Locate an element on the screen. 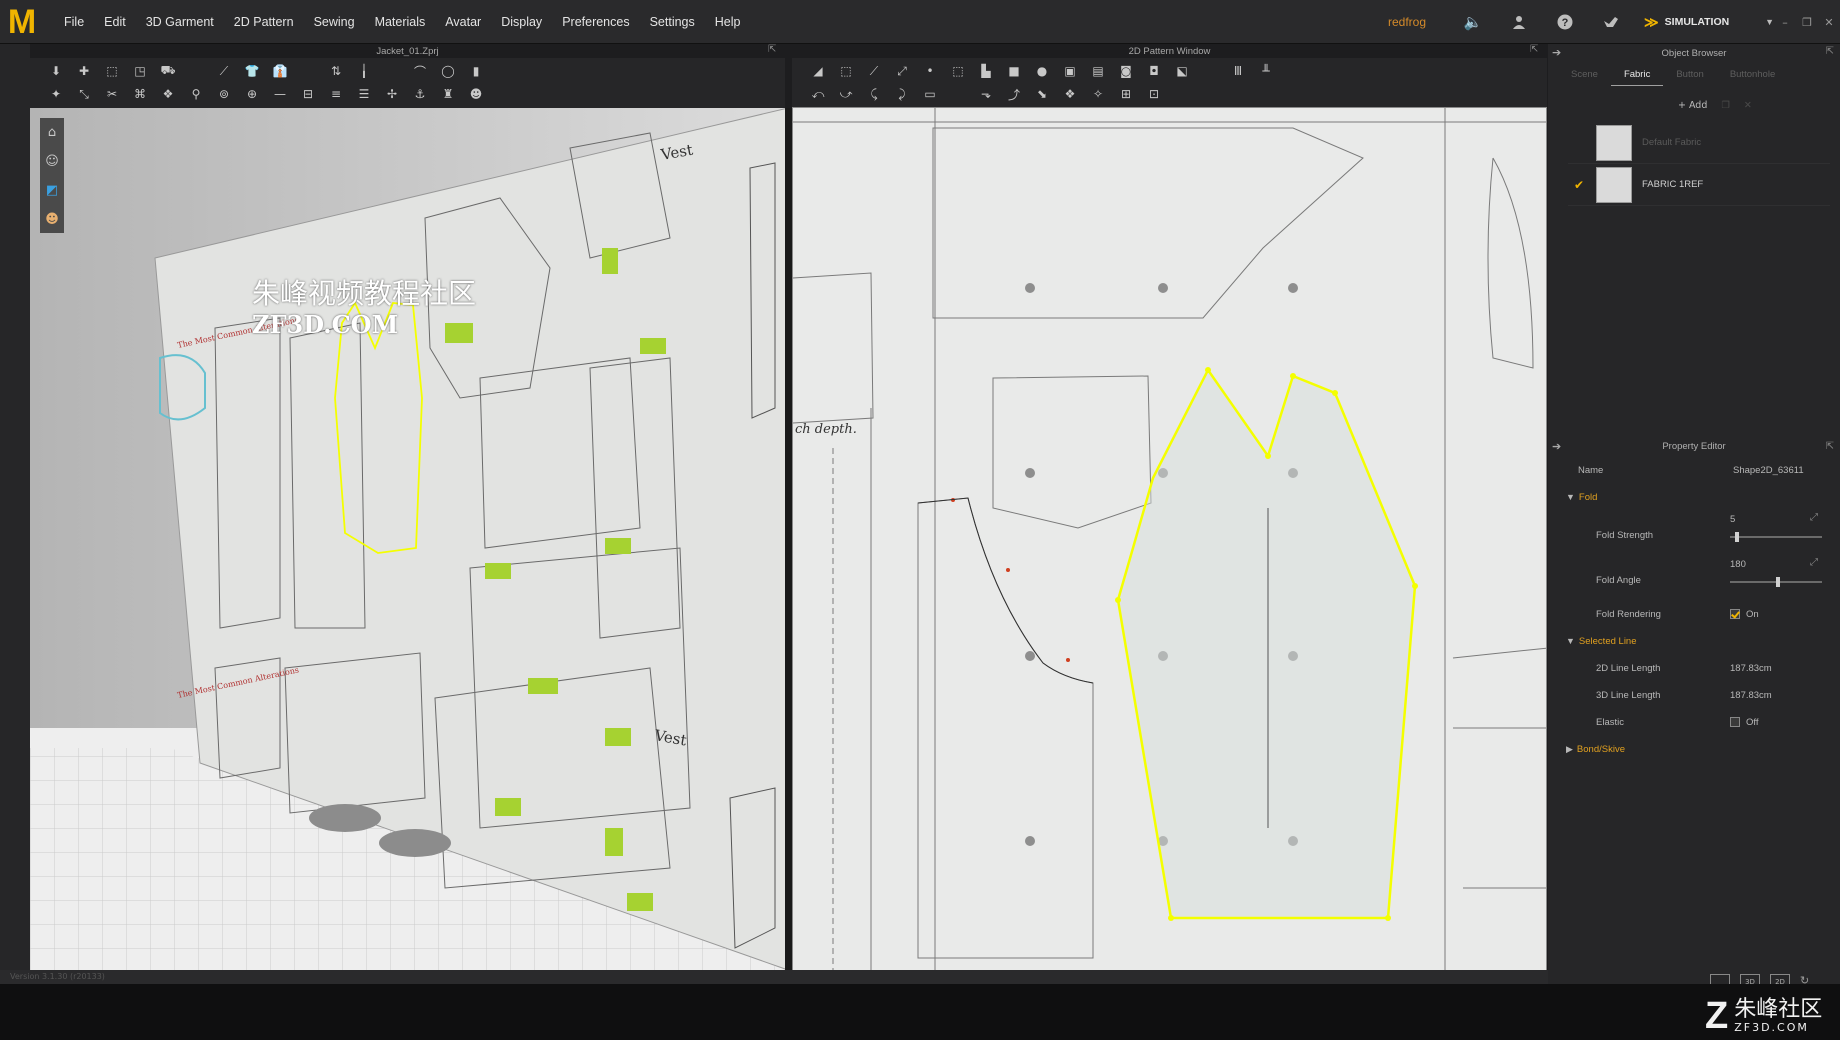 Image resolution: width=1840 pixels, height=1040 pixels. fold-strength-knob is located at coordinates (1736, 537).